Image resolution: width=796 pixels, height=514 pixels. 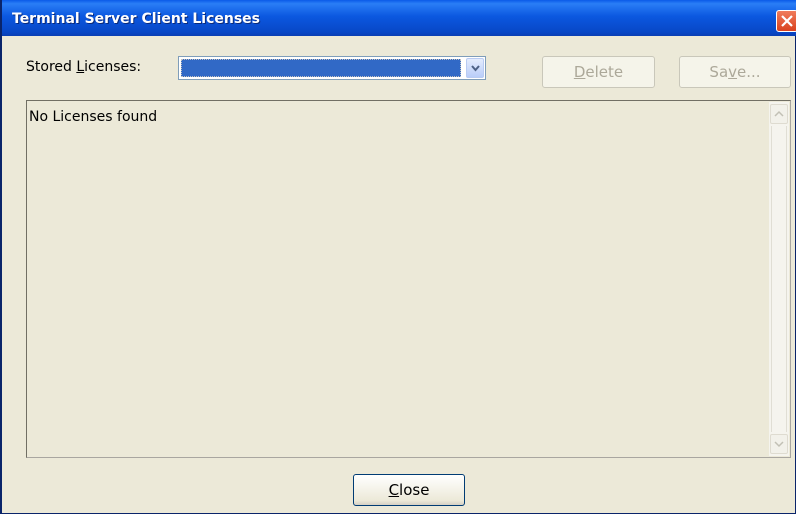 What do you see at coordinates (399, 18) in the screenshot?
I see `title-bar: Terminal Server Client Licenses` at bounding box center [399, 18].